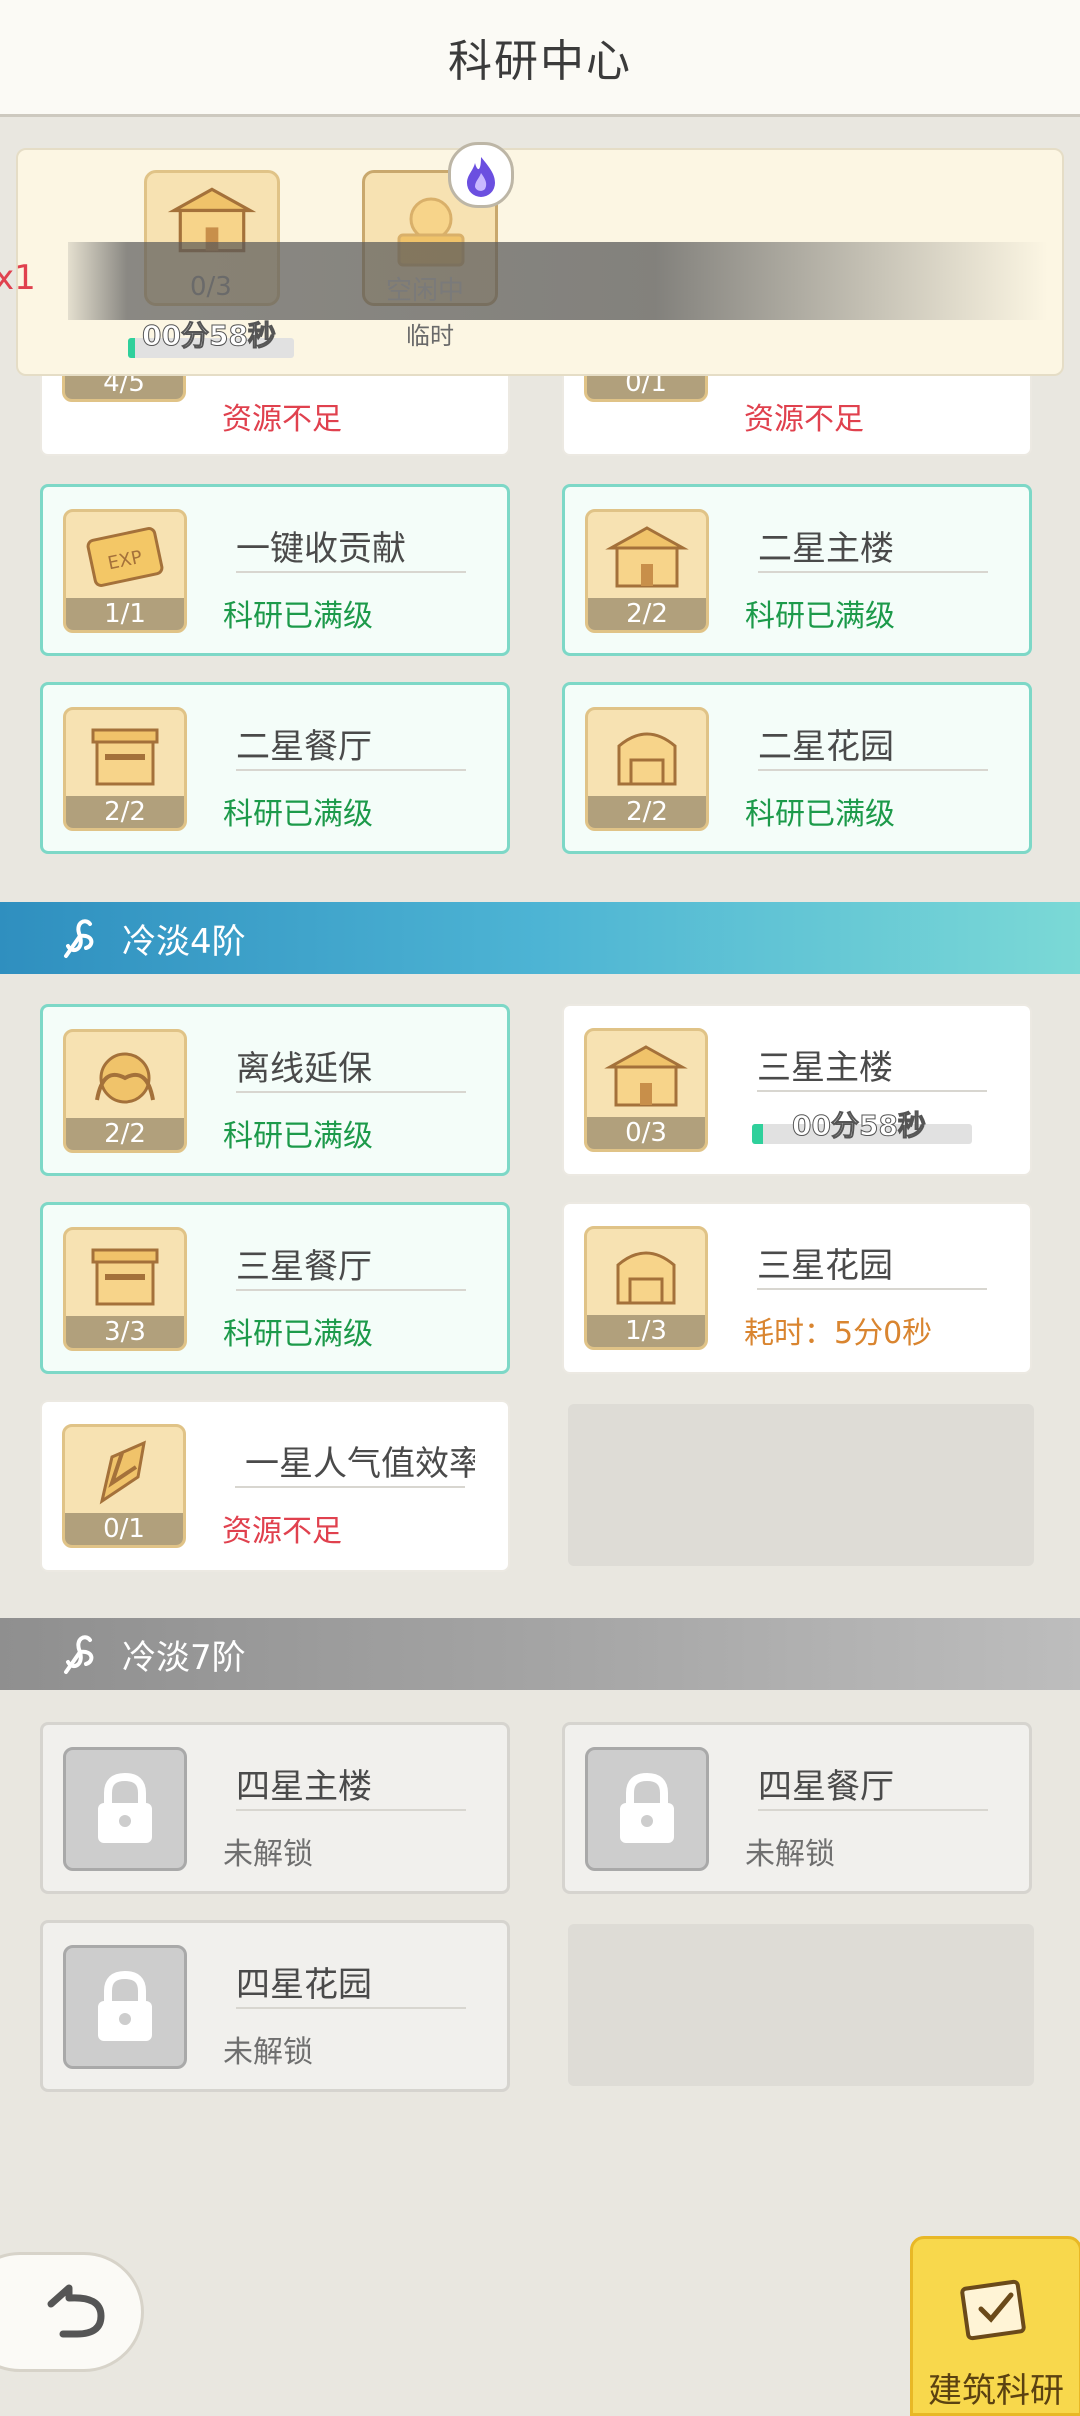 The width and height of the screenshot is (1080, 2416). Describe the element at coordinates (360, 1464) in the screenshot. I see `research-name: 一星人气值效率` at that location.